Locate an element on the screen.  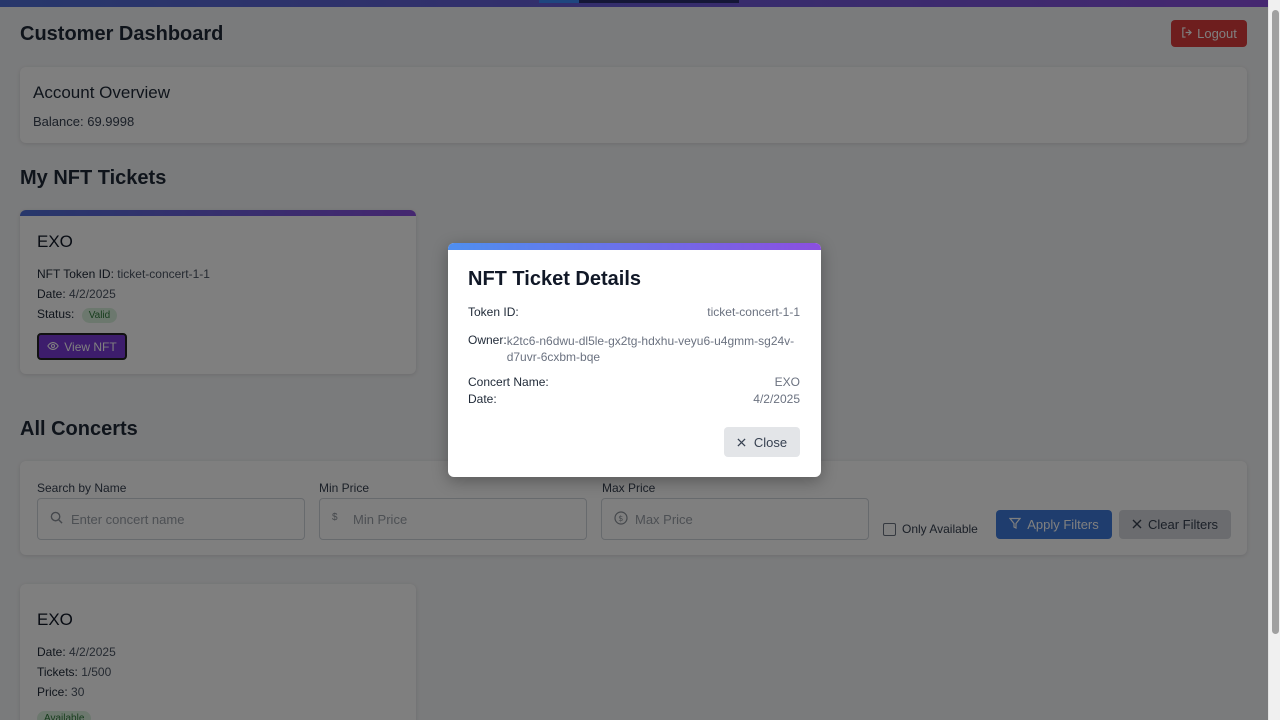
modal-token-row: Token ID: ticket-concert-1-1 is located at coordinates (634, 312).